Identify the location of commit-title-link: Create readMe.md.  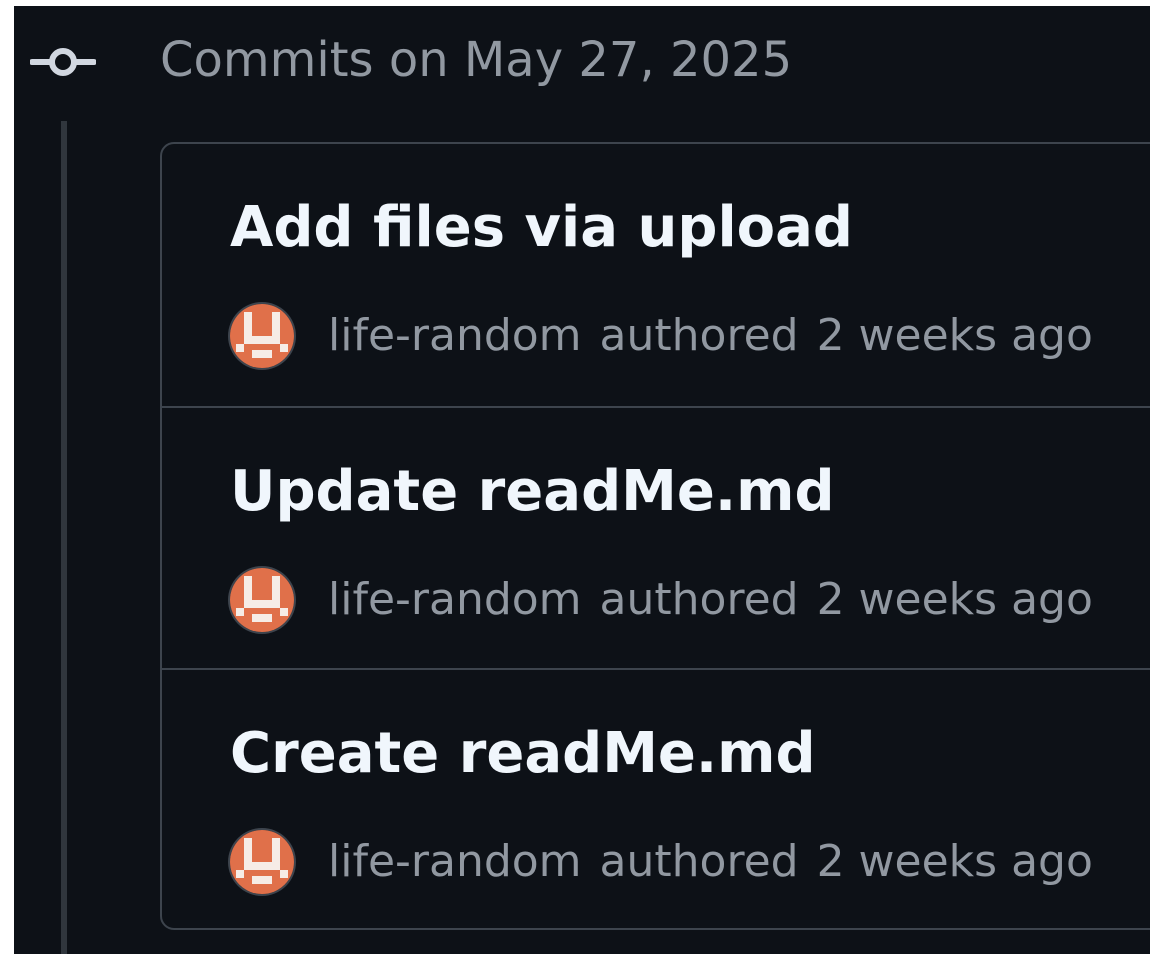
(523, 754).